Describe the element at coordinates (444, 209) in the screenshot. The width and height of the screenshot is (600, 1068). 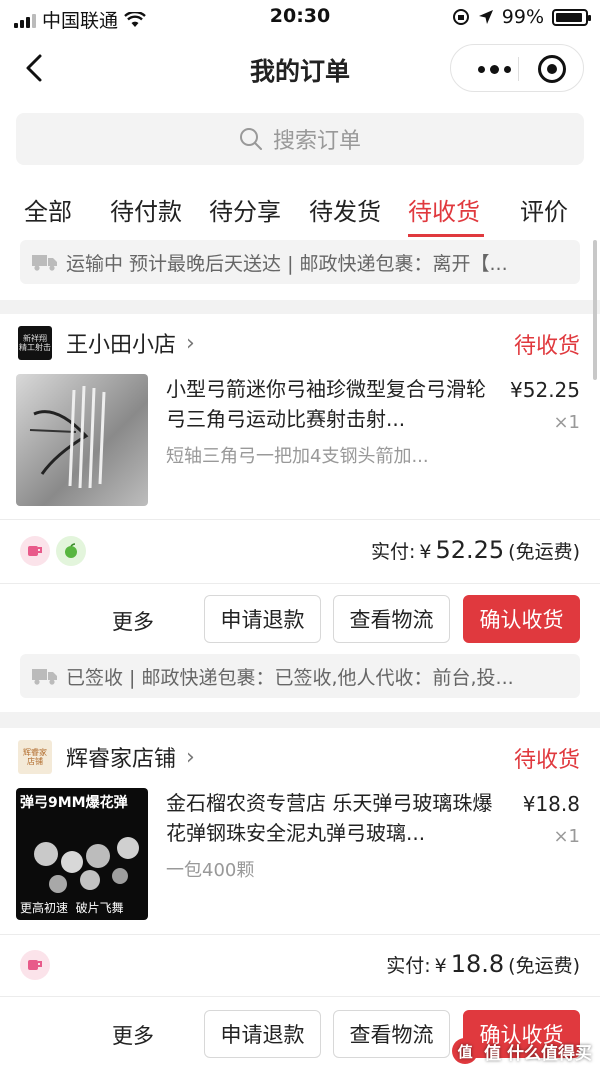
I see `tab-pending-receipt: 待收货` at that location.